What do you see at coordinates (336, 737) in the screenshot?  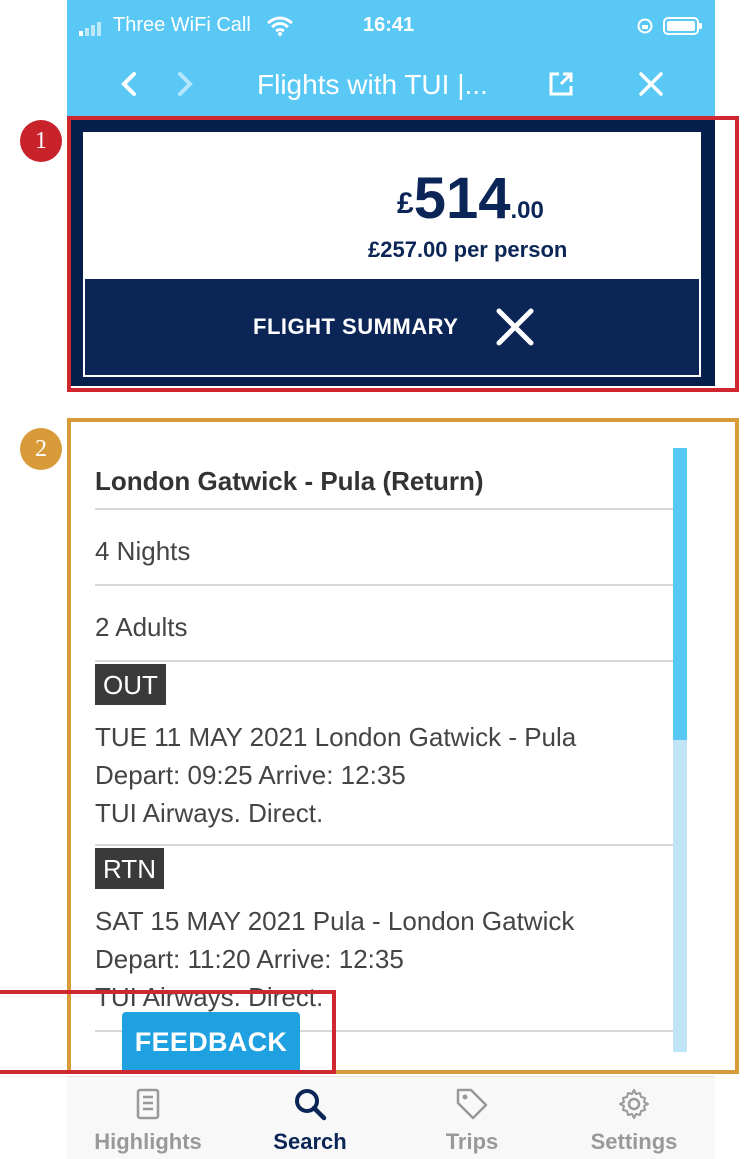 I see `outbound-date-route: TUE 11 MAY 2021 London Gatwick - Pula` at bounding box center [336, 737].